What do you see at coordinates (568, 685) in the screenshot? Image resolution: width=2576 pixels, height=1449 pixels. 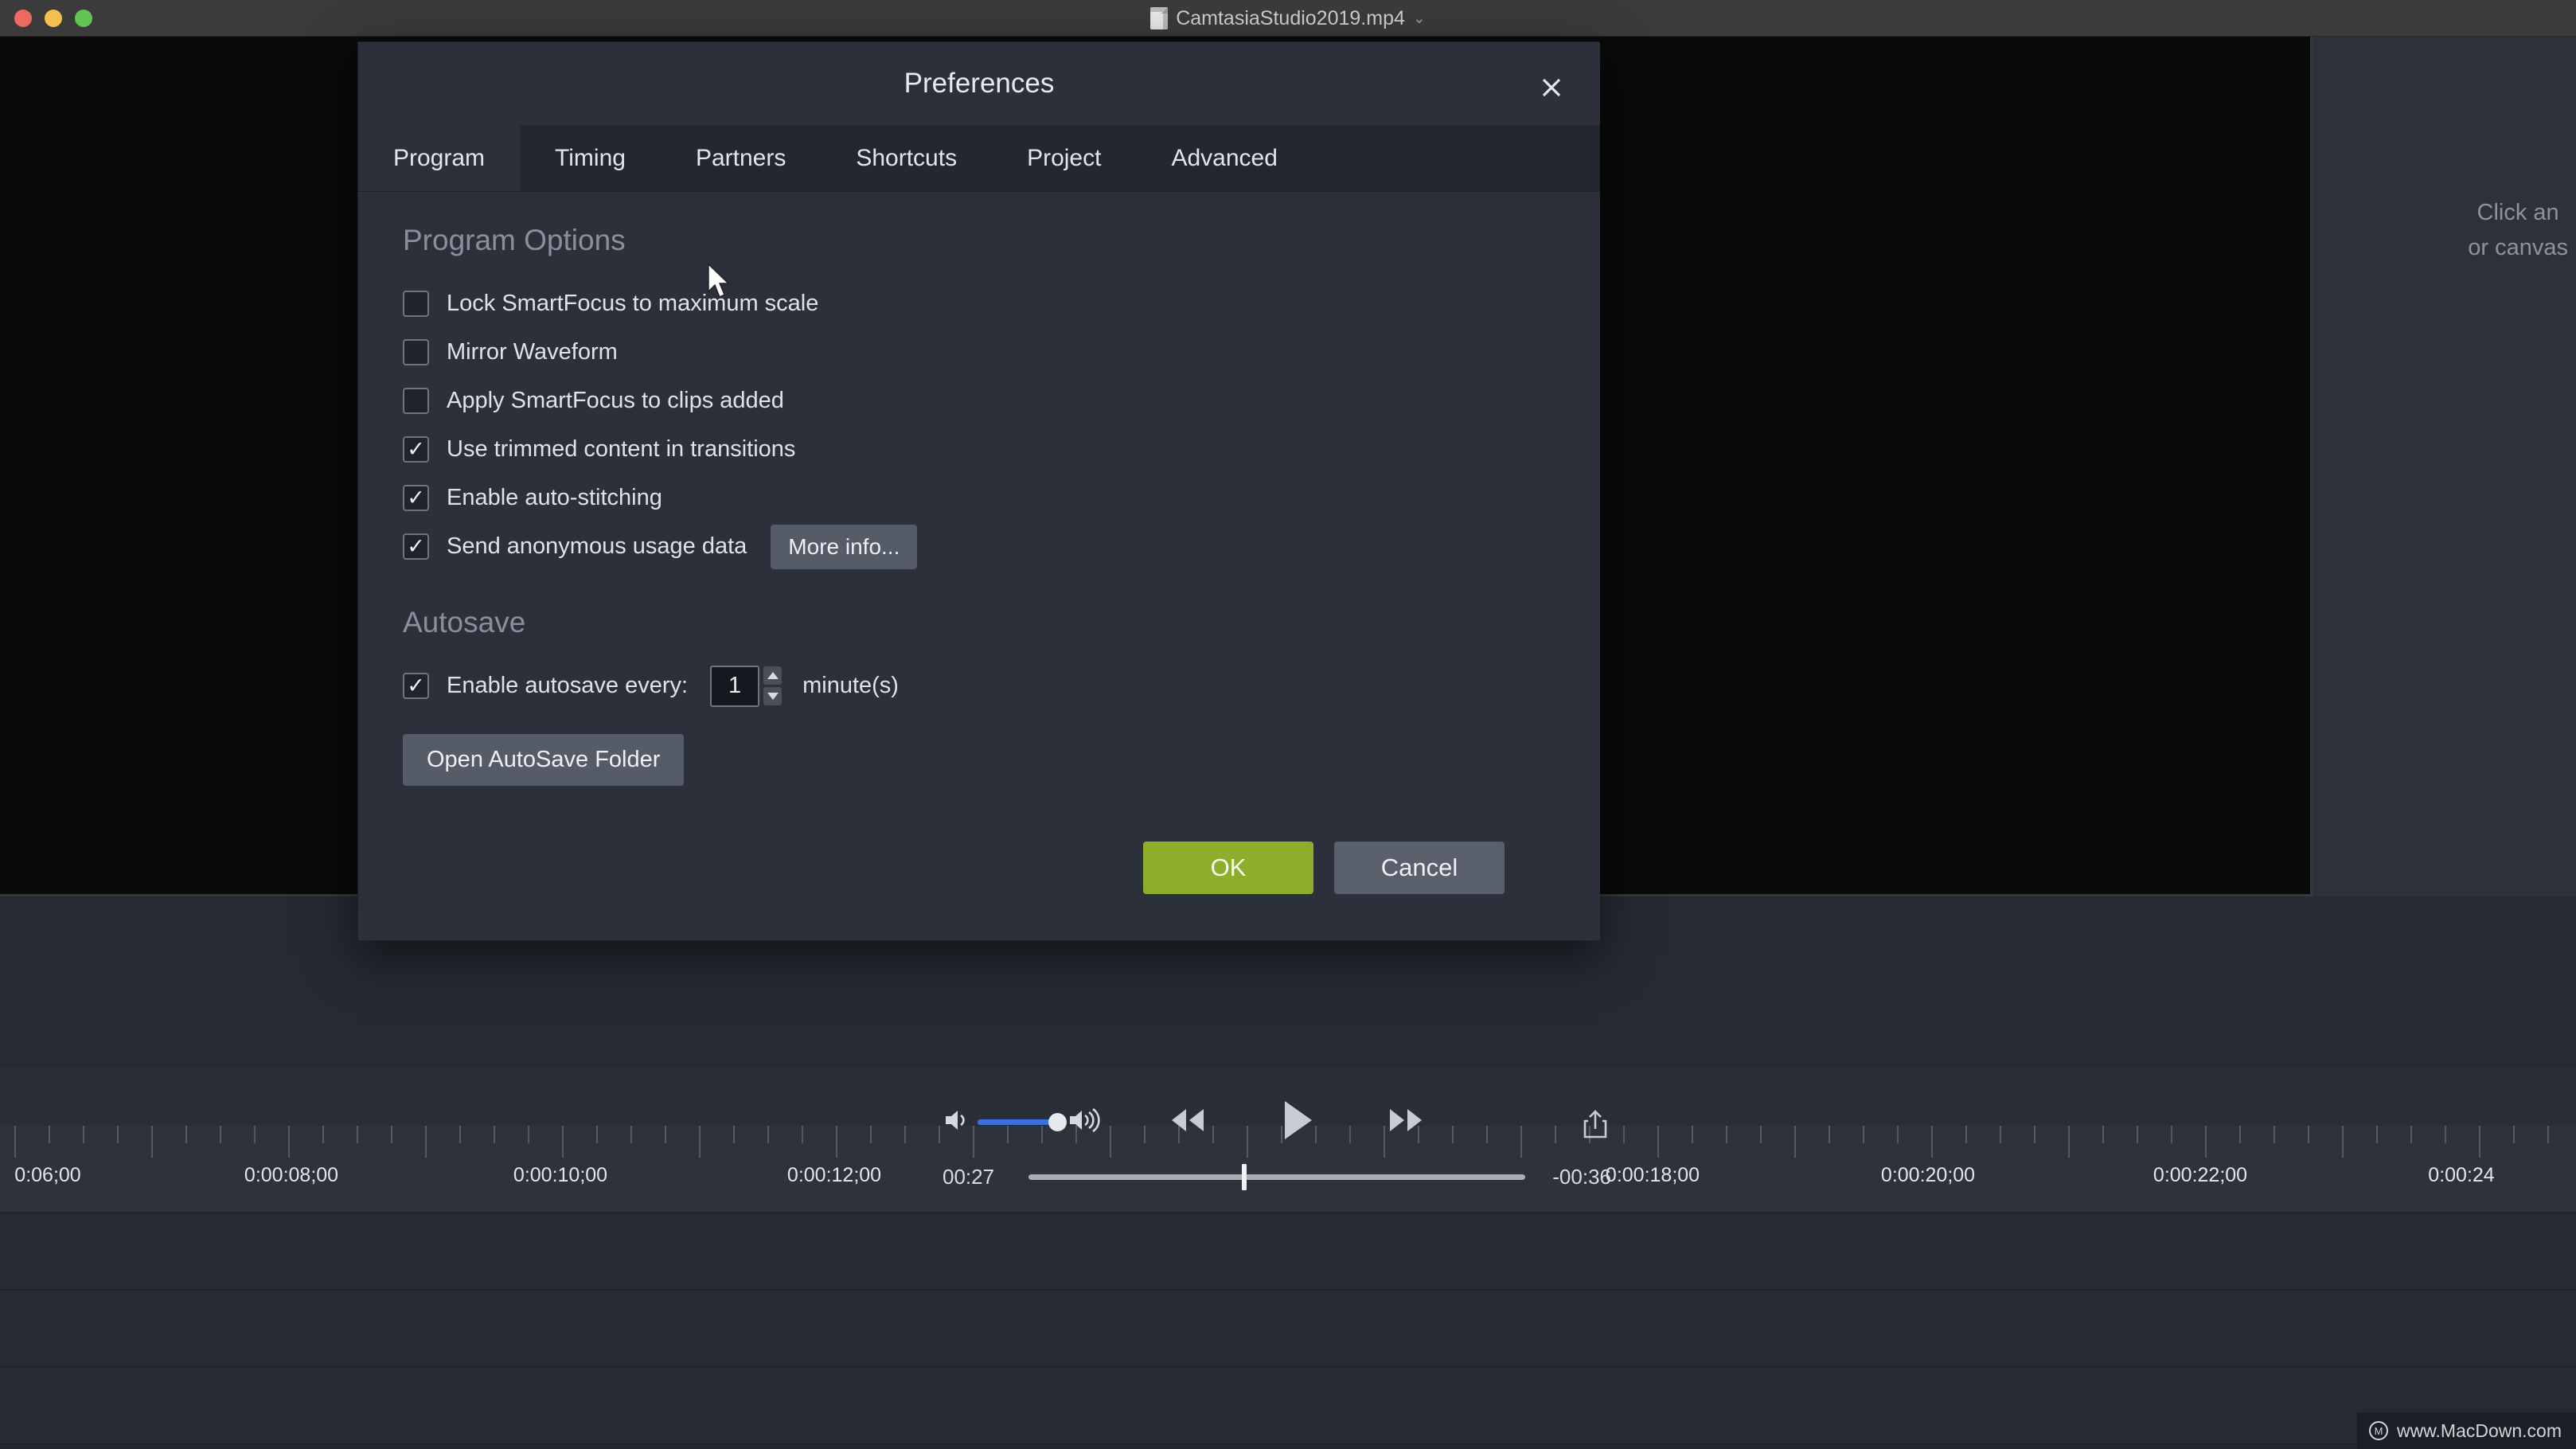 I see `autosave-enable-label: Enable autosave every:` at bounding box center [568, 685].